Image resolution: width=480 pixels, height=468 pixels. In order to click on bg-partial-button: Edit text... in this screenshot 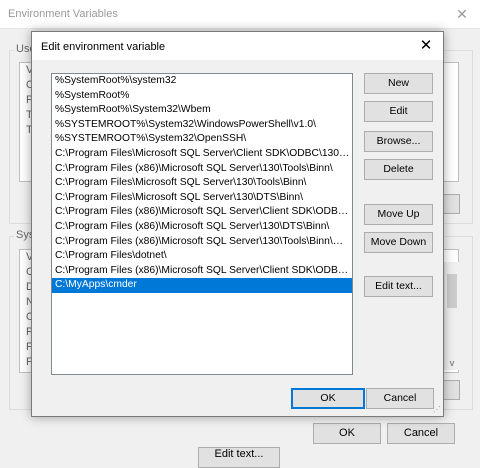, I will do `click(239, 457)`.